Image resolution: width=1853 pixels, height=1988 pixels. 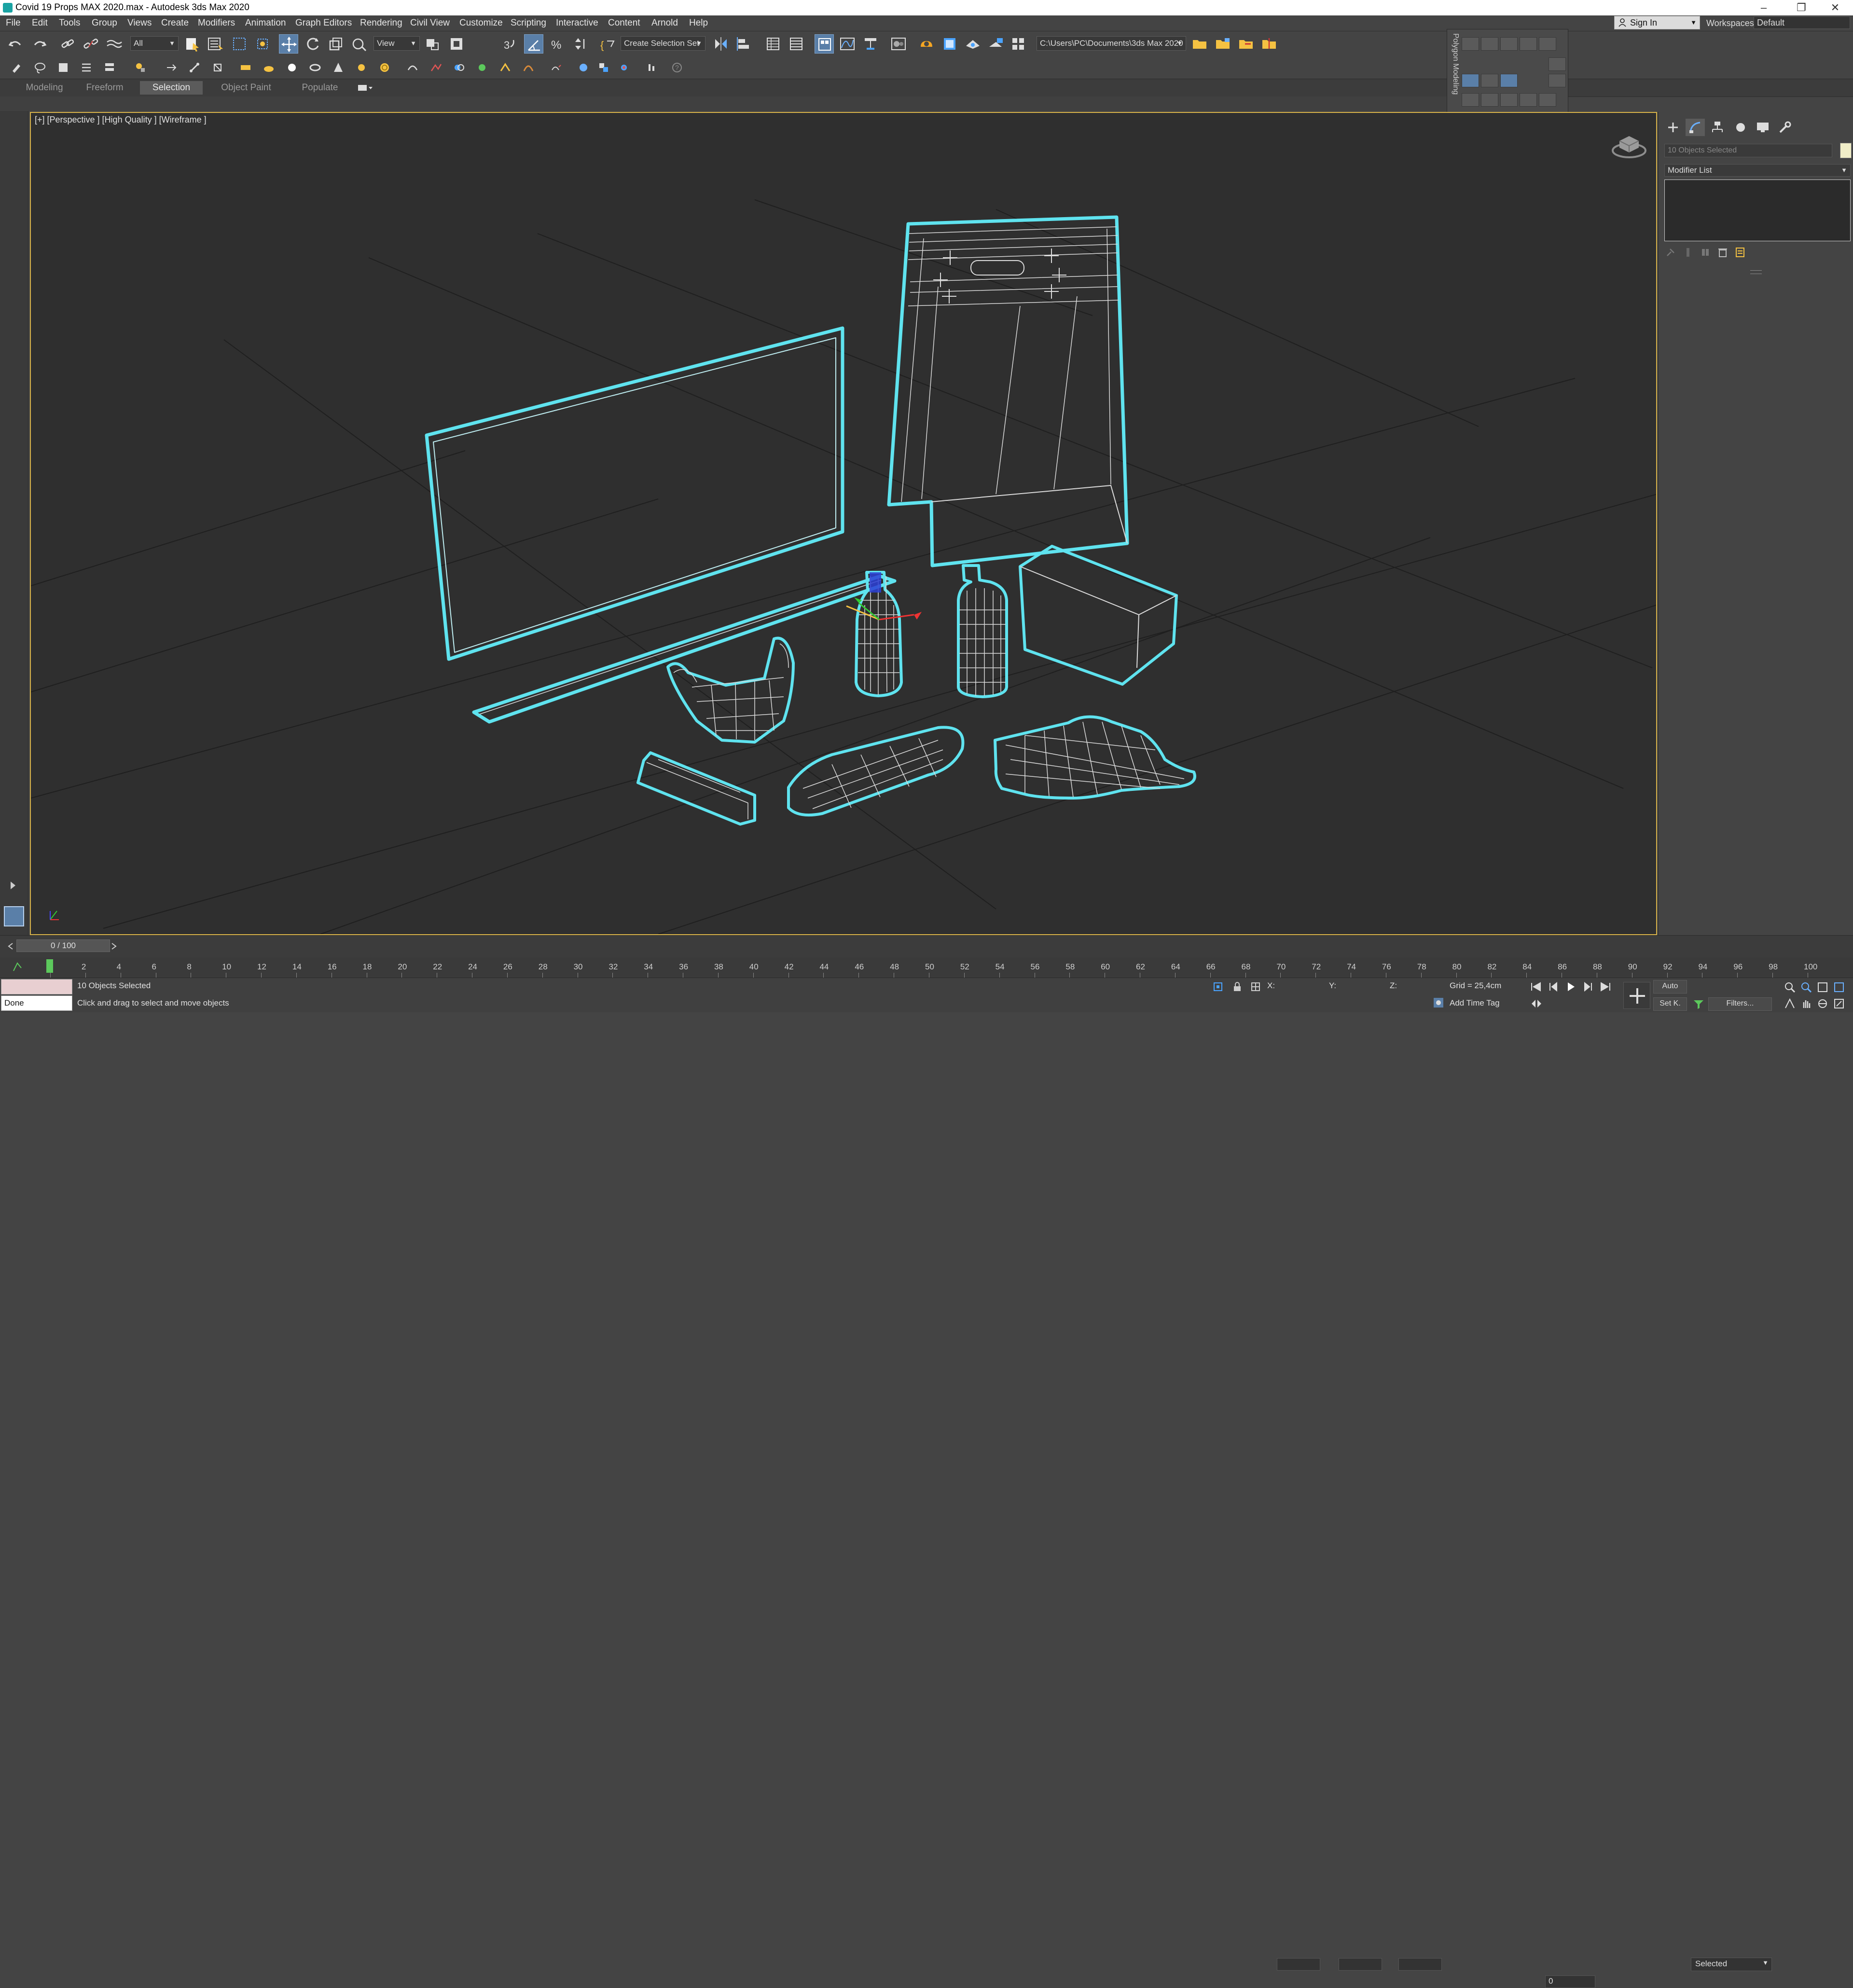 What do you see at coordinates (577, 23) in the screenshot?
I see `menu-interactive: Interactive` at bounding box center [577, 23].